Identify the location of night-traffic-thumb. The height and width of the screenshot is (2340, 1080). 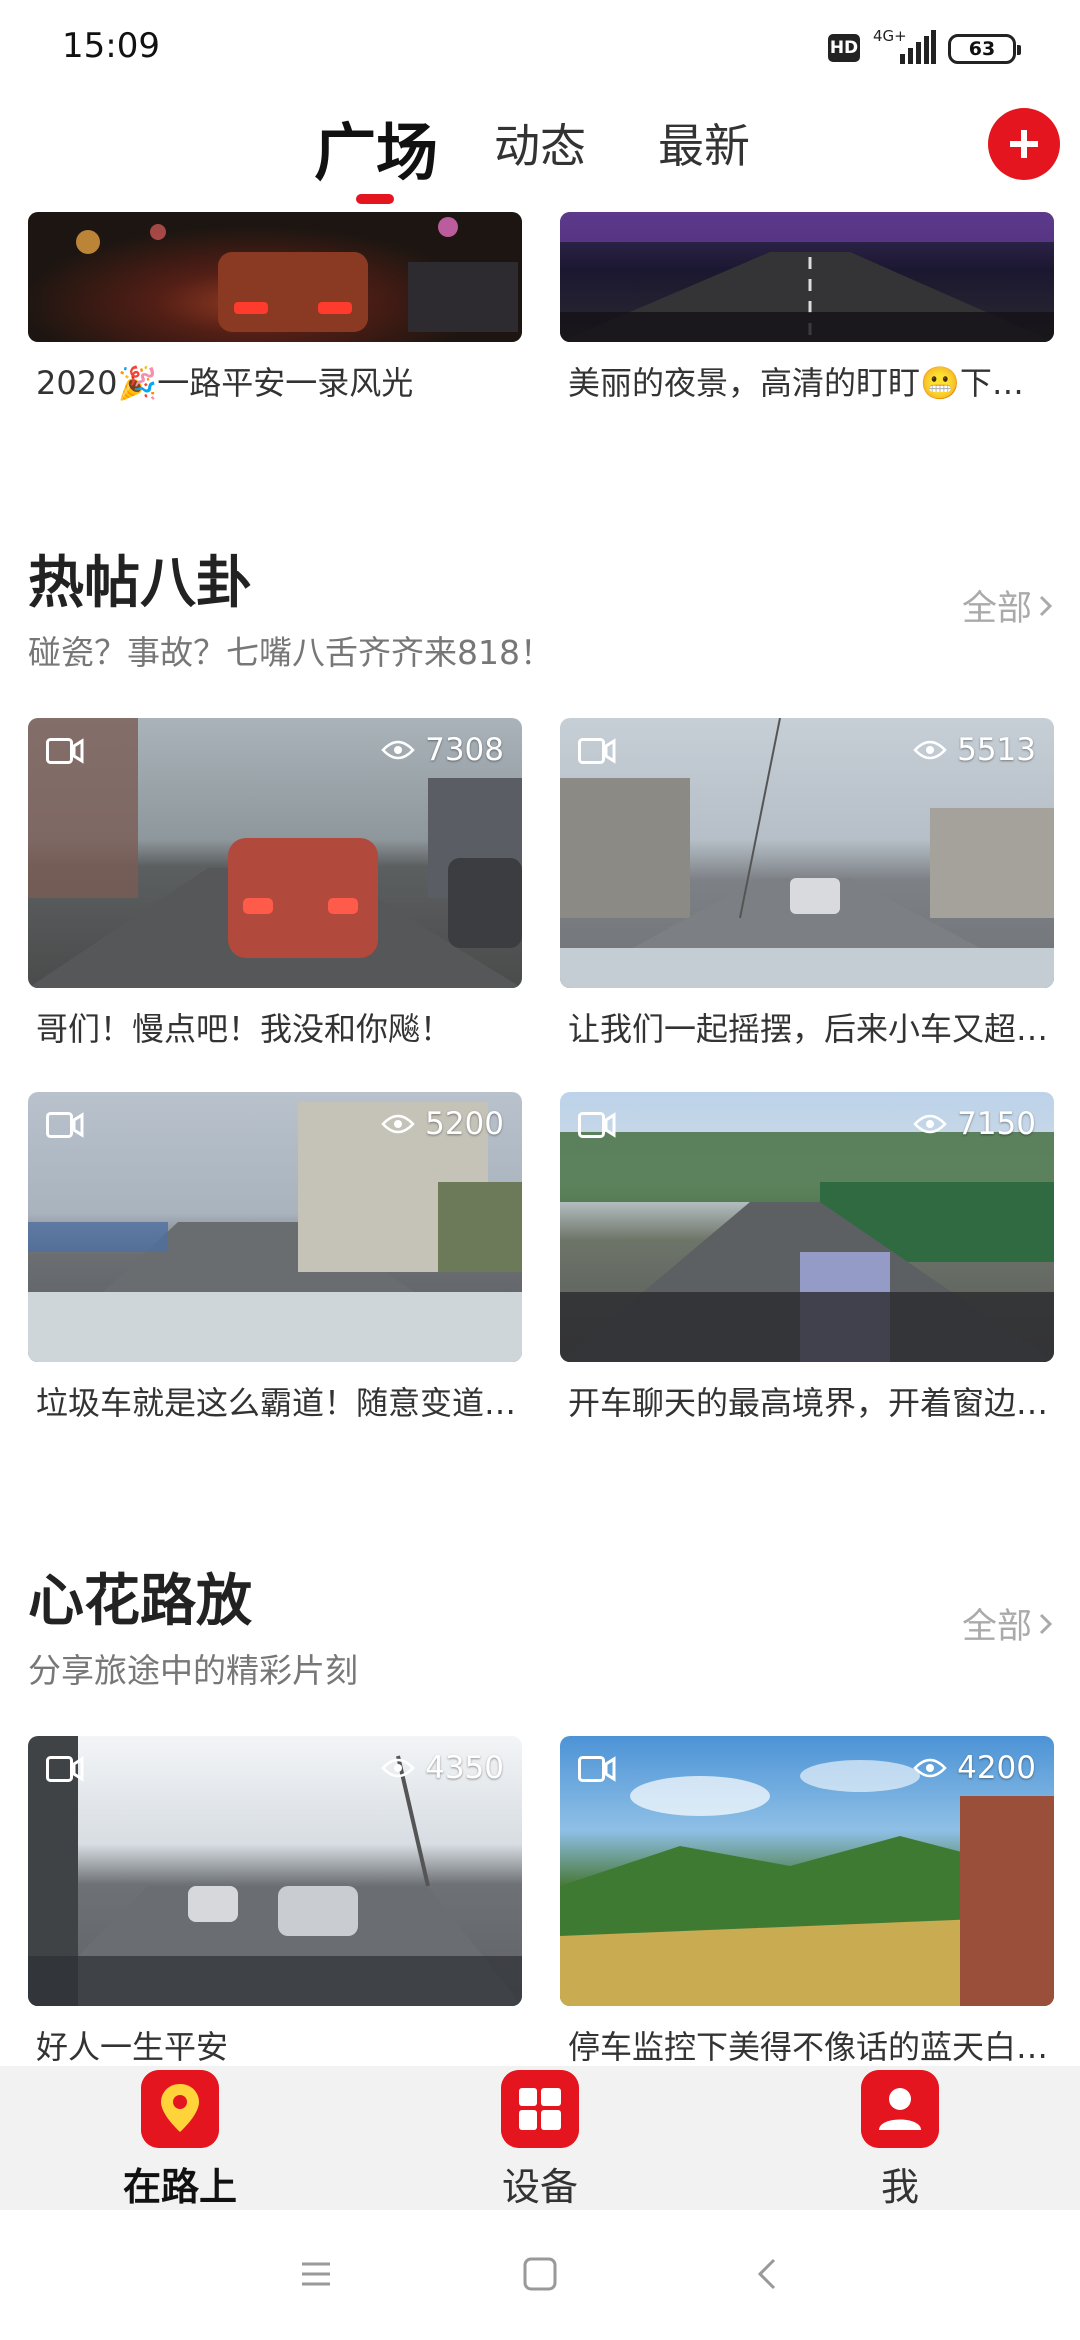
(275, 277).